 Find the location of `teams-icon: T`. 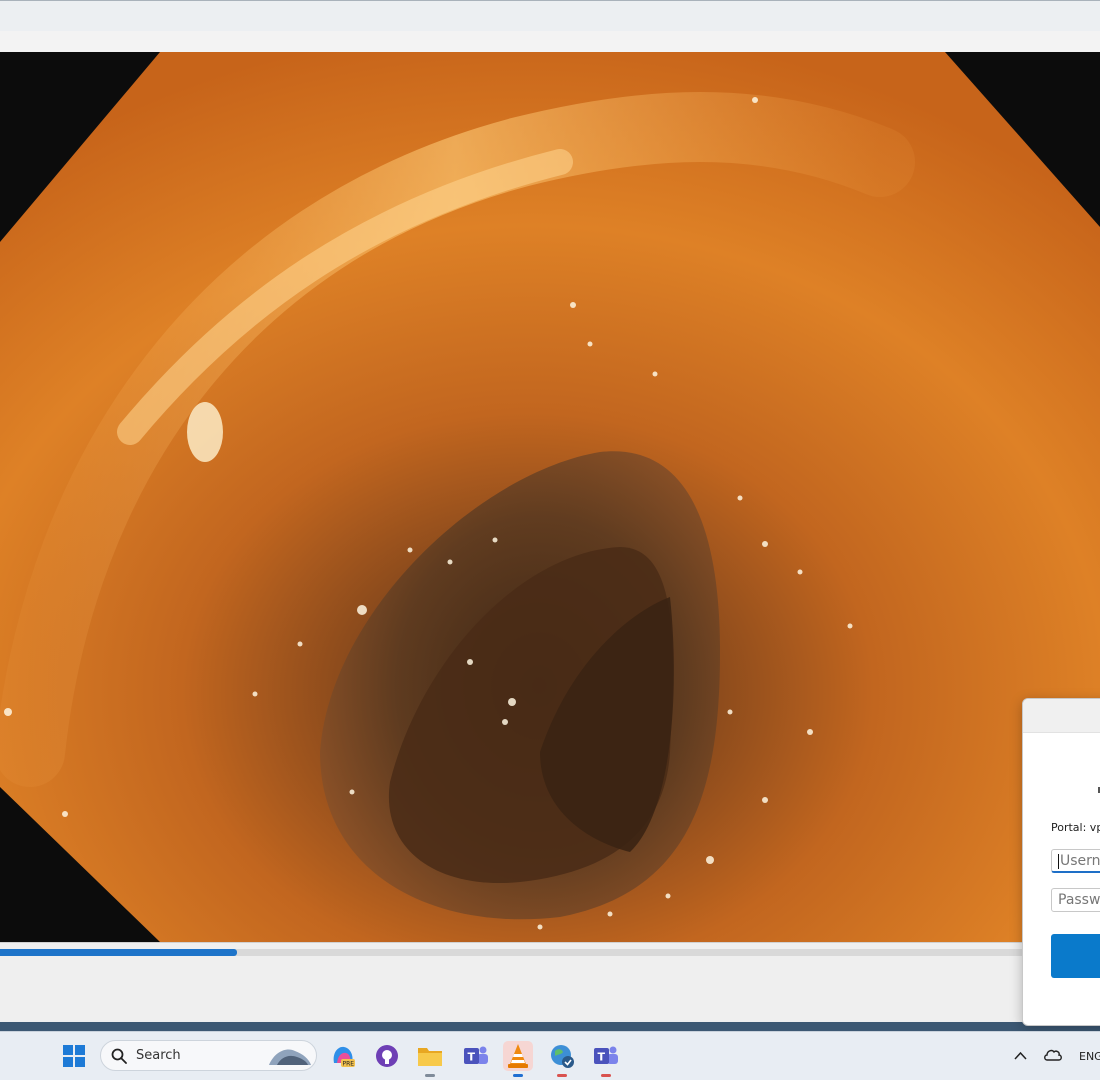

teams-icon: T is located at coordinates (476, 1056).